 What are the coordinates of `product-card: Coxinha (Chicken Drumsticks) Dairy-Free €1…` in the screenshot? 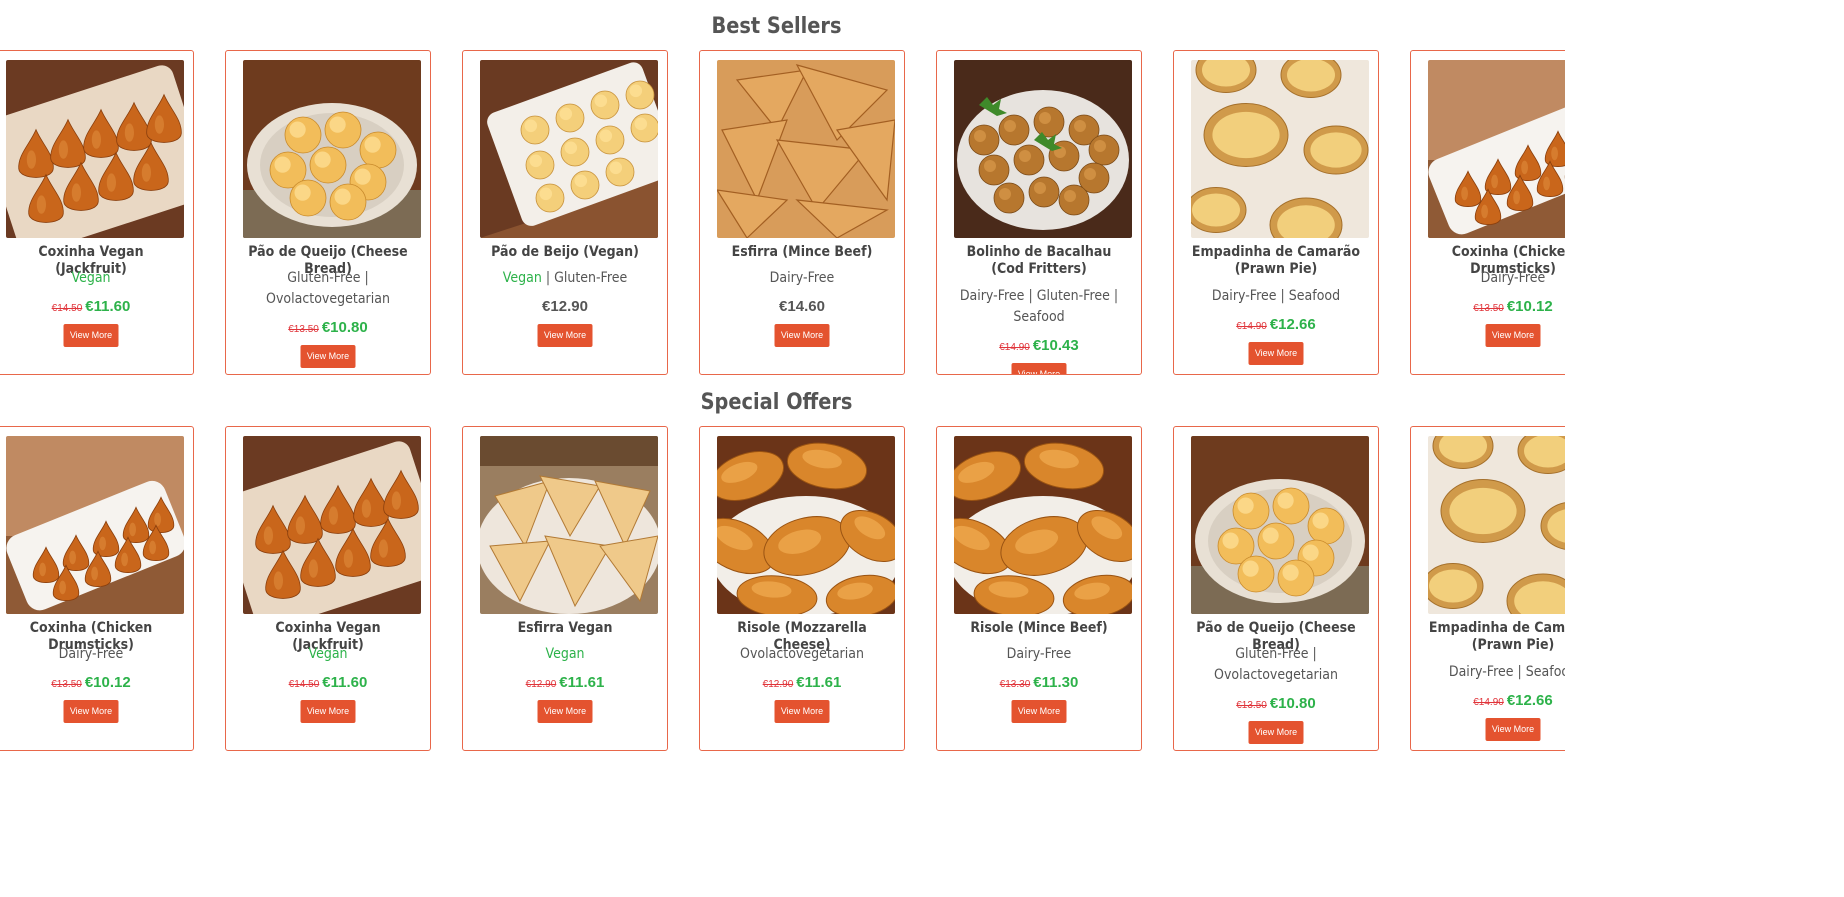 It's located at (97, 588).